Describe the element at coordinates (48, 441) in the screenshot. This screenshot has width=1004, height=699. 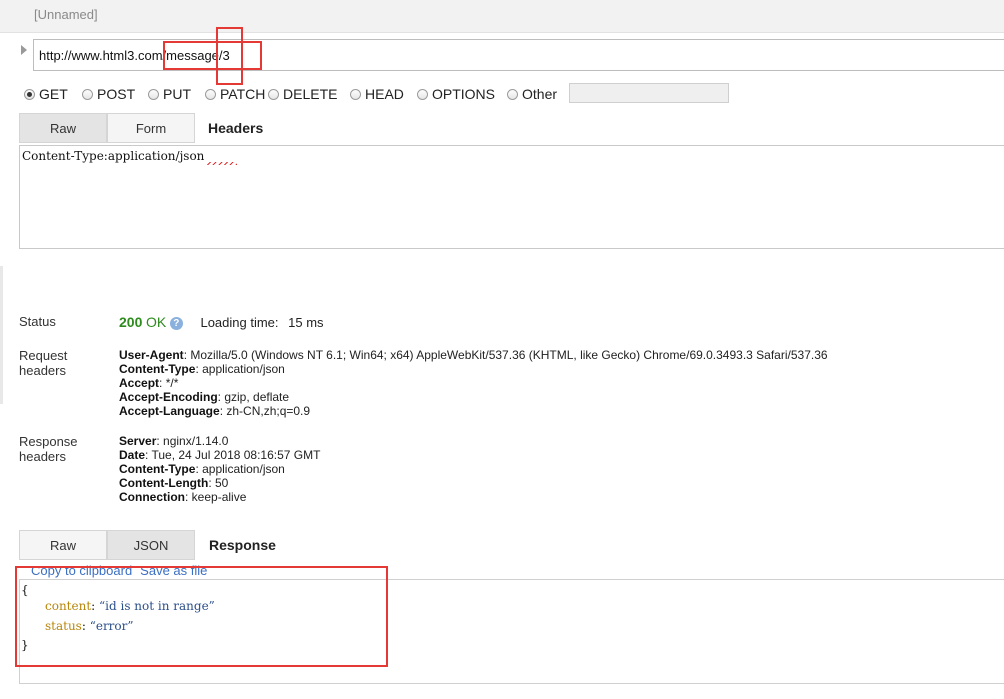
I see `label-line: Response` at that location.